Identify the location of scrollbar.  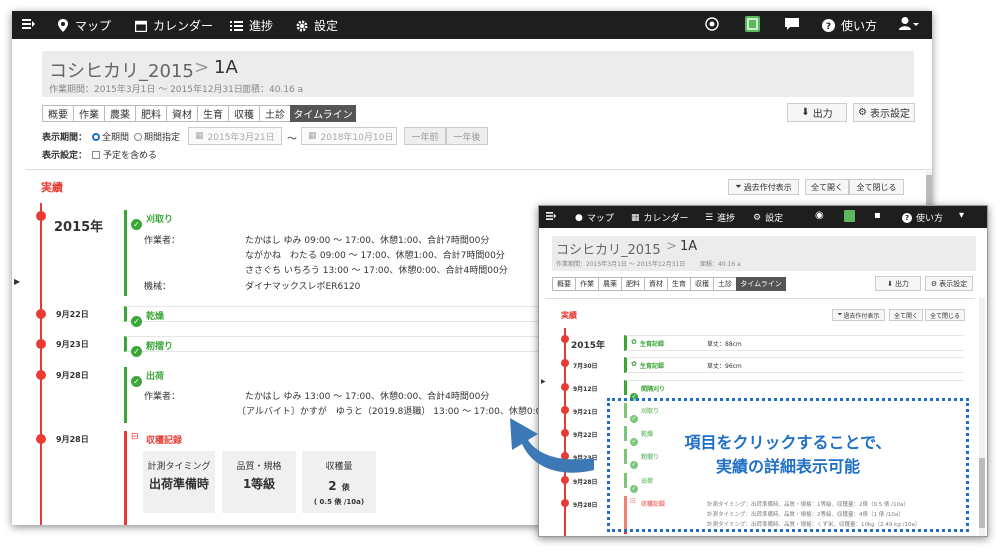
(982, 417).